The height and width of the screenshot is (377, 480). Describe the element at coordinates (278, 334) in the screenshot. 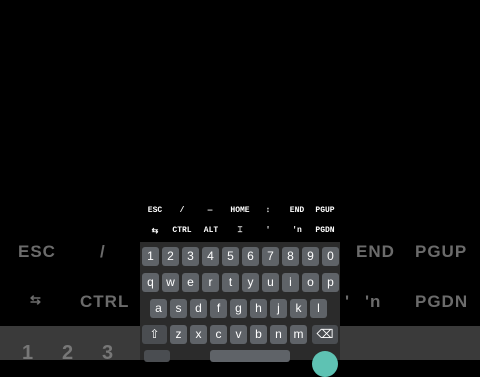

I see `key-n: n` at that location.